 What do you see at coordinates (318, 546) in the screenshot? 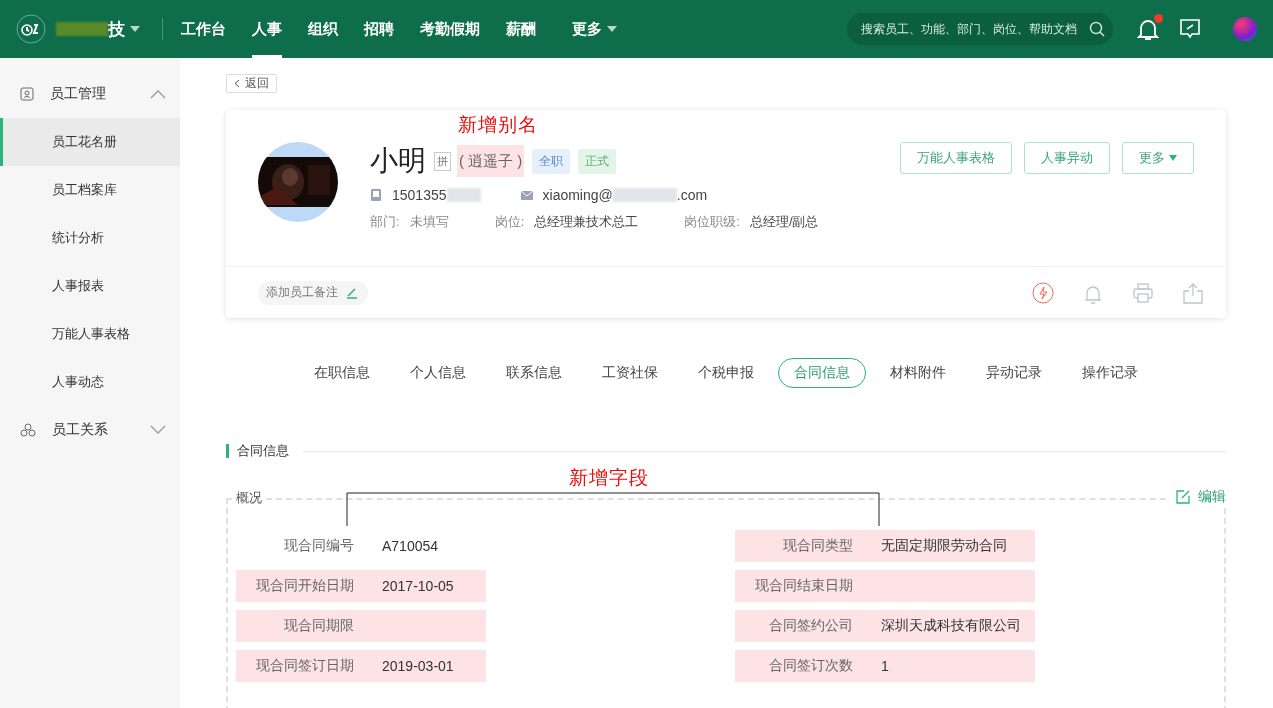
I see `field-label: 现合同编号` at bounding box center [318, 546].